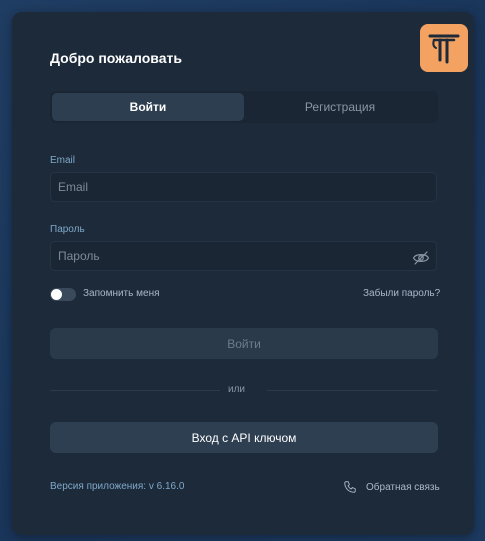 Image resolution: width=485 pixels, height=541 pixels. What do you see at coordinates (350, 487) in the screenshot?
I see `phone-icon` at bounding box center [350, 487].